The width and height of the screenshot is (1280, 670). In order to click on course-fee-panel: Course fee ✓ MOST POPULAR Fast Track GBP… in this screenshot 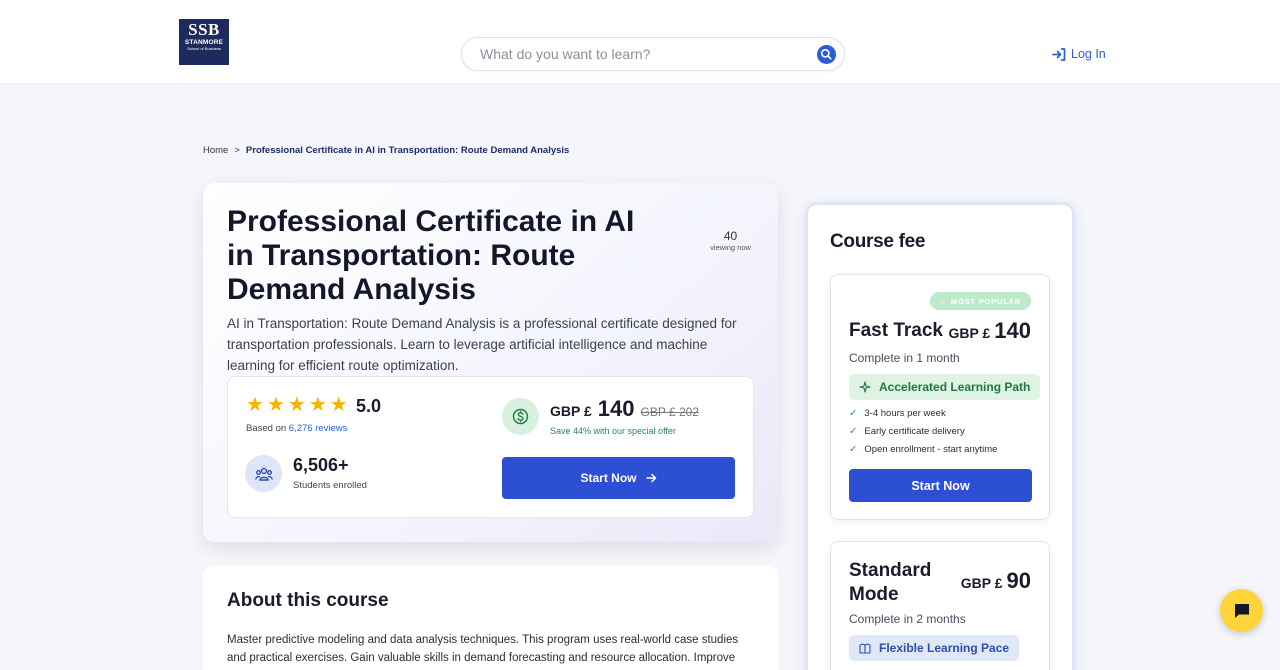, I will do `click(940, 436)`.